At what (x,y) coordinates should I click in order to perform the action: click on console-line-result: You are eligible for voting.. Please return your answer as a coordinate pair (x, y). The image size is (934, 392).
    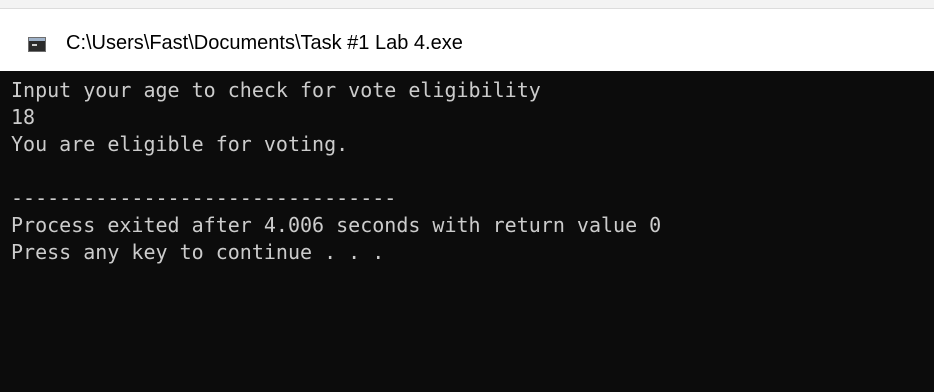
    Looking at the image, I should click on (180, 144).